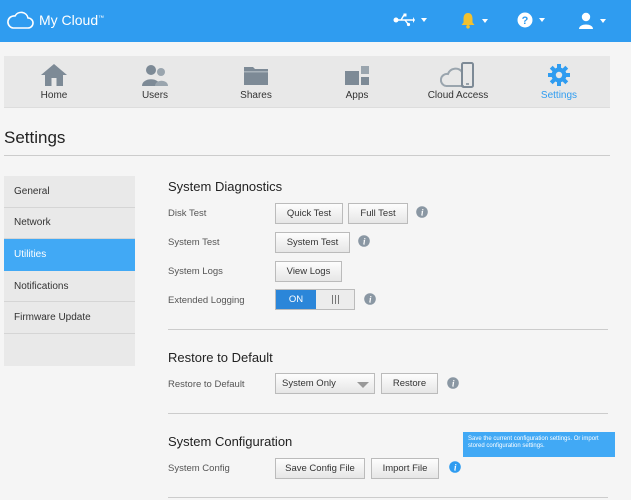  I want to click on nav-shares: Shares, so click(256, 82).